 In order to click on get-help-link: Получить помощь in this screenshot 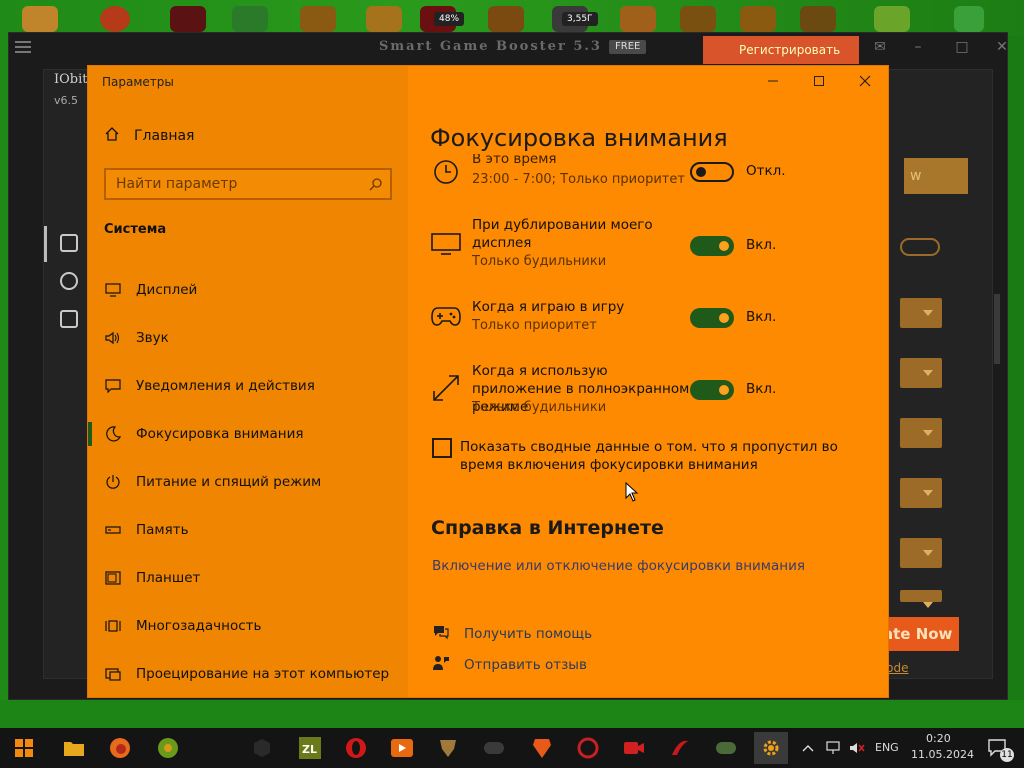, I will do `click(512, 634)`.